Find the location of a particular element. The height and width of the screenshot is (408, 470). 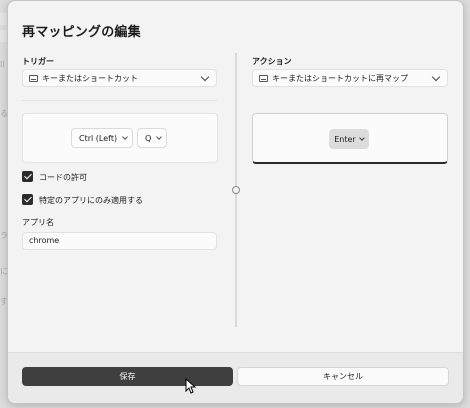

app-only-checkbox is located at coordinates (27, 199).